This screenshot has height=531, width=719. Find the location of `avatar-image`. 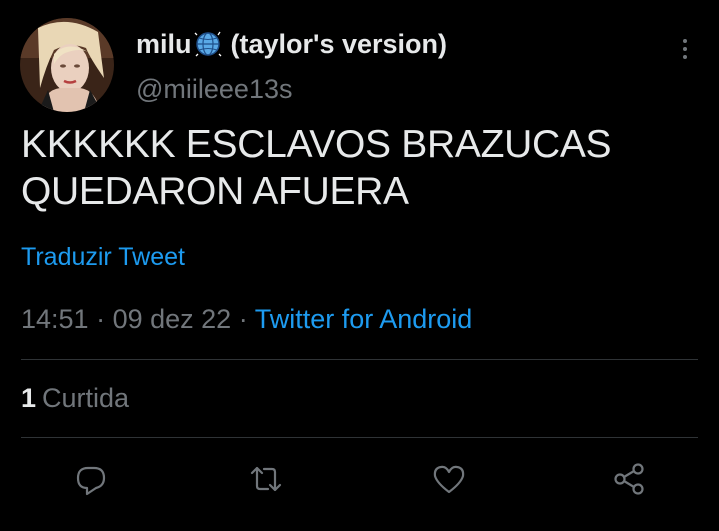

avatar-image is located at coordinates (67, 65).